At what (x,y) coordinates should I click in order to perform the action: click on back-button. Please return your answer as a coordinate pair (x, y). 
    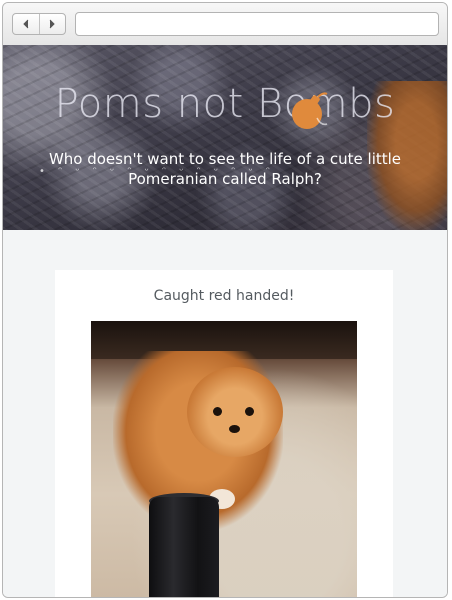
    Looking at the image, I should click on (26, 24).